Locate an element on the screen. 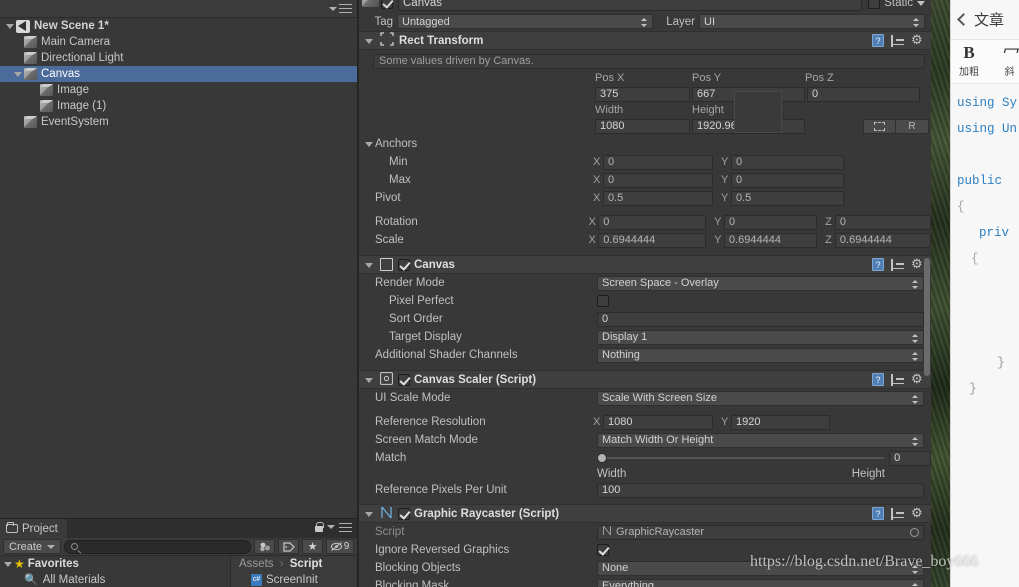 The width and height of the screenshot is (1019, 587). object-picker-icon is located at coordinates (914, 532).